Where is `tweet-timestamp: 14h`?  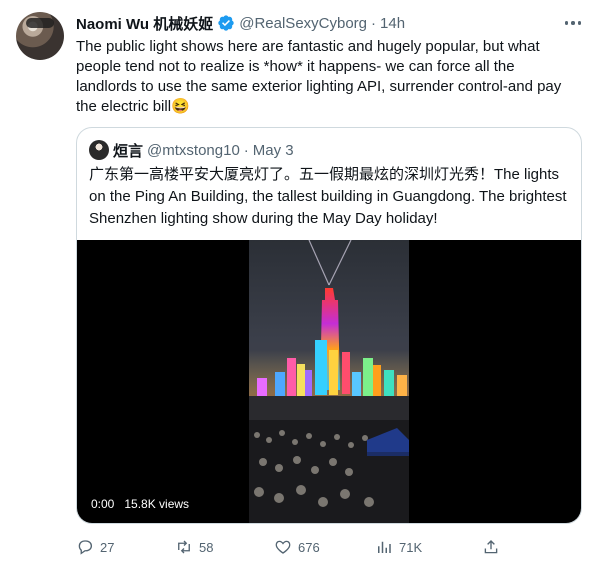
tweet-timestamp: 14h is located at coordinates (392, 23).